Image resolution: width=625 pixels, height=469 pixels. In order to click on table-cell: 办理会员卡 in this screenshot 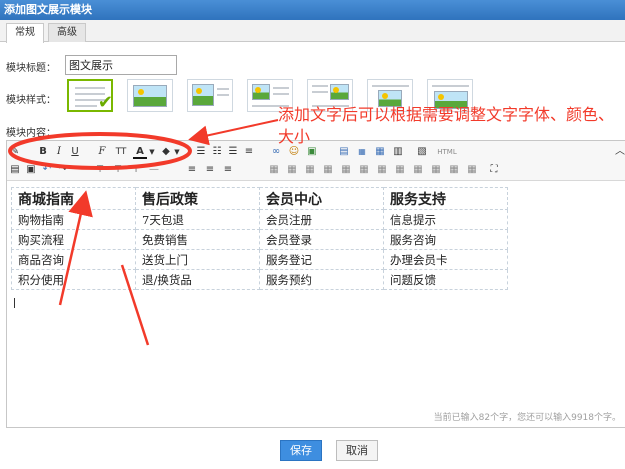, I will do `click(445, 259)`.